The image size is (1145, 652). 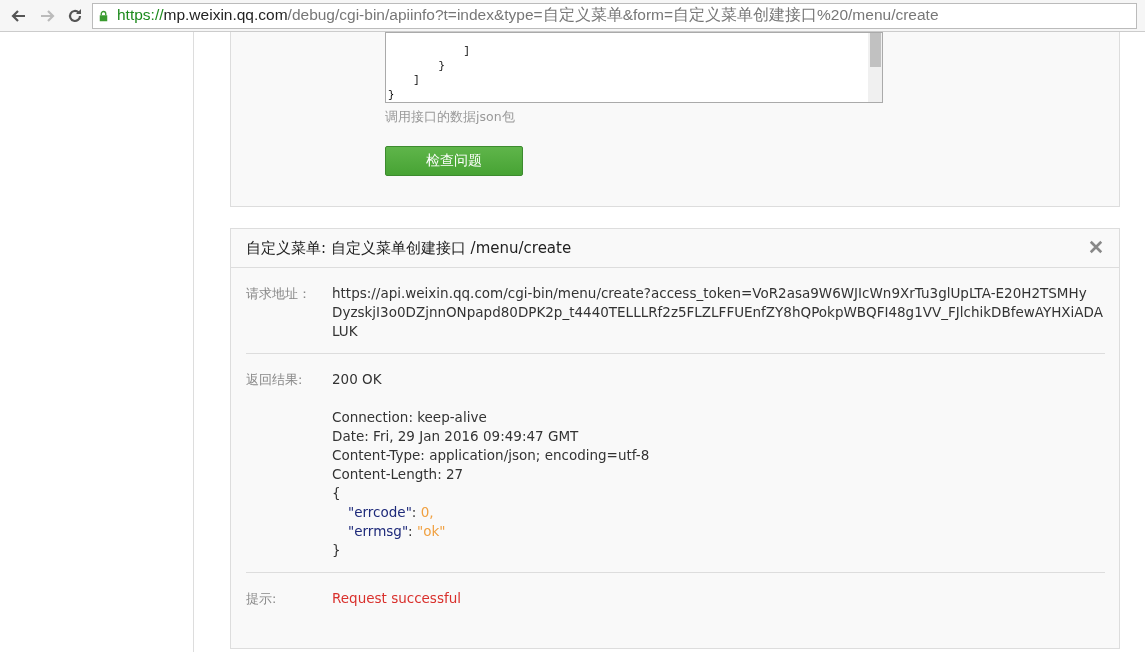 I want to click on address-bar: https://mp.weixin.qq.com/debug/cgi-bin/apiinfo?t=index&type=自定义菜单&form=自定义菜单创建接口%20/menu/create, so click(x=614, y=15).